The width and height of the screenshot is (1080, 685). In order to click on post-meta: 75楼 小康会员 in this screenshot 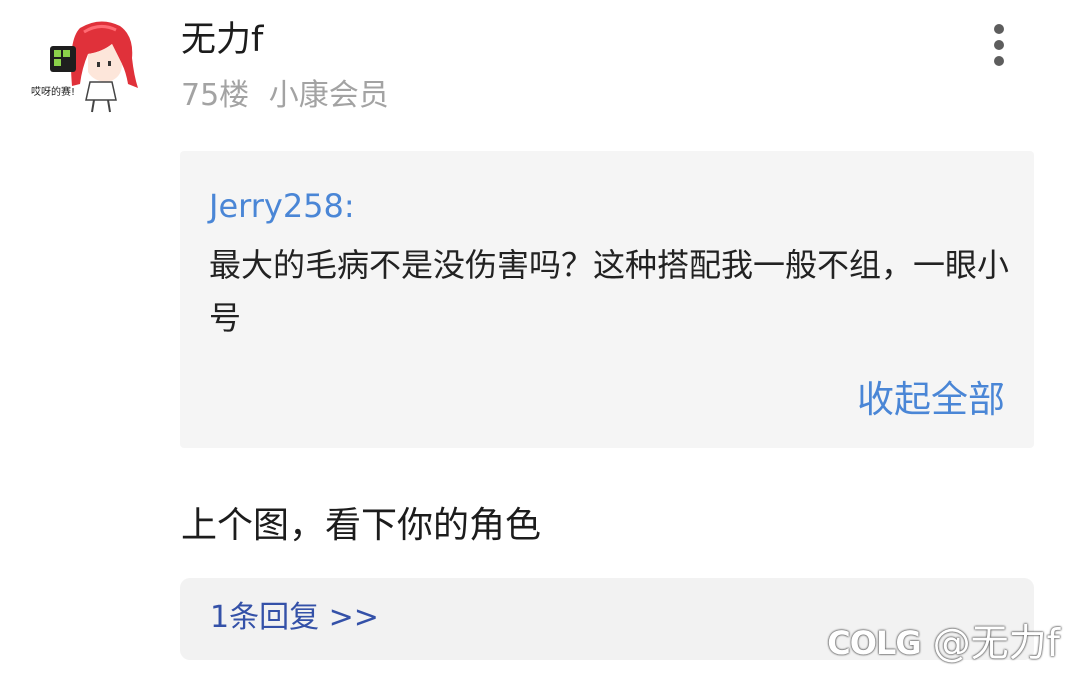, I will do `click(285, 96)`.